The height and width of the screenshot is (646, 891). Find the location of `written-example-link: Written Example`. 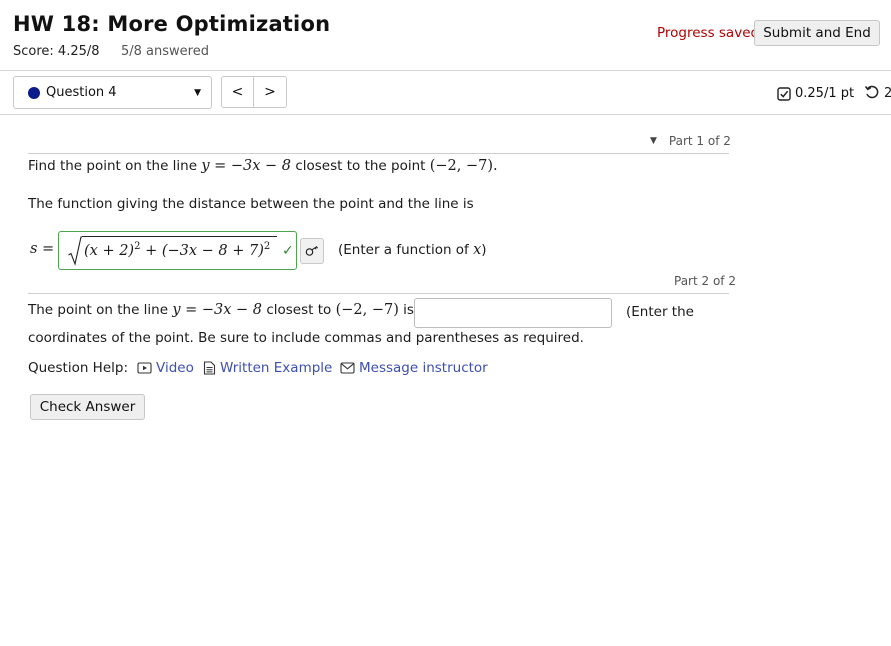

written-example-link: Written Example is located at coordinates (267, 368).